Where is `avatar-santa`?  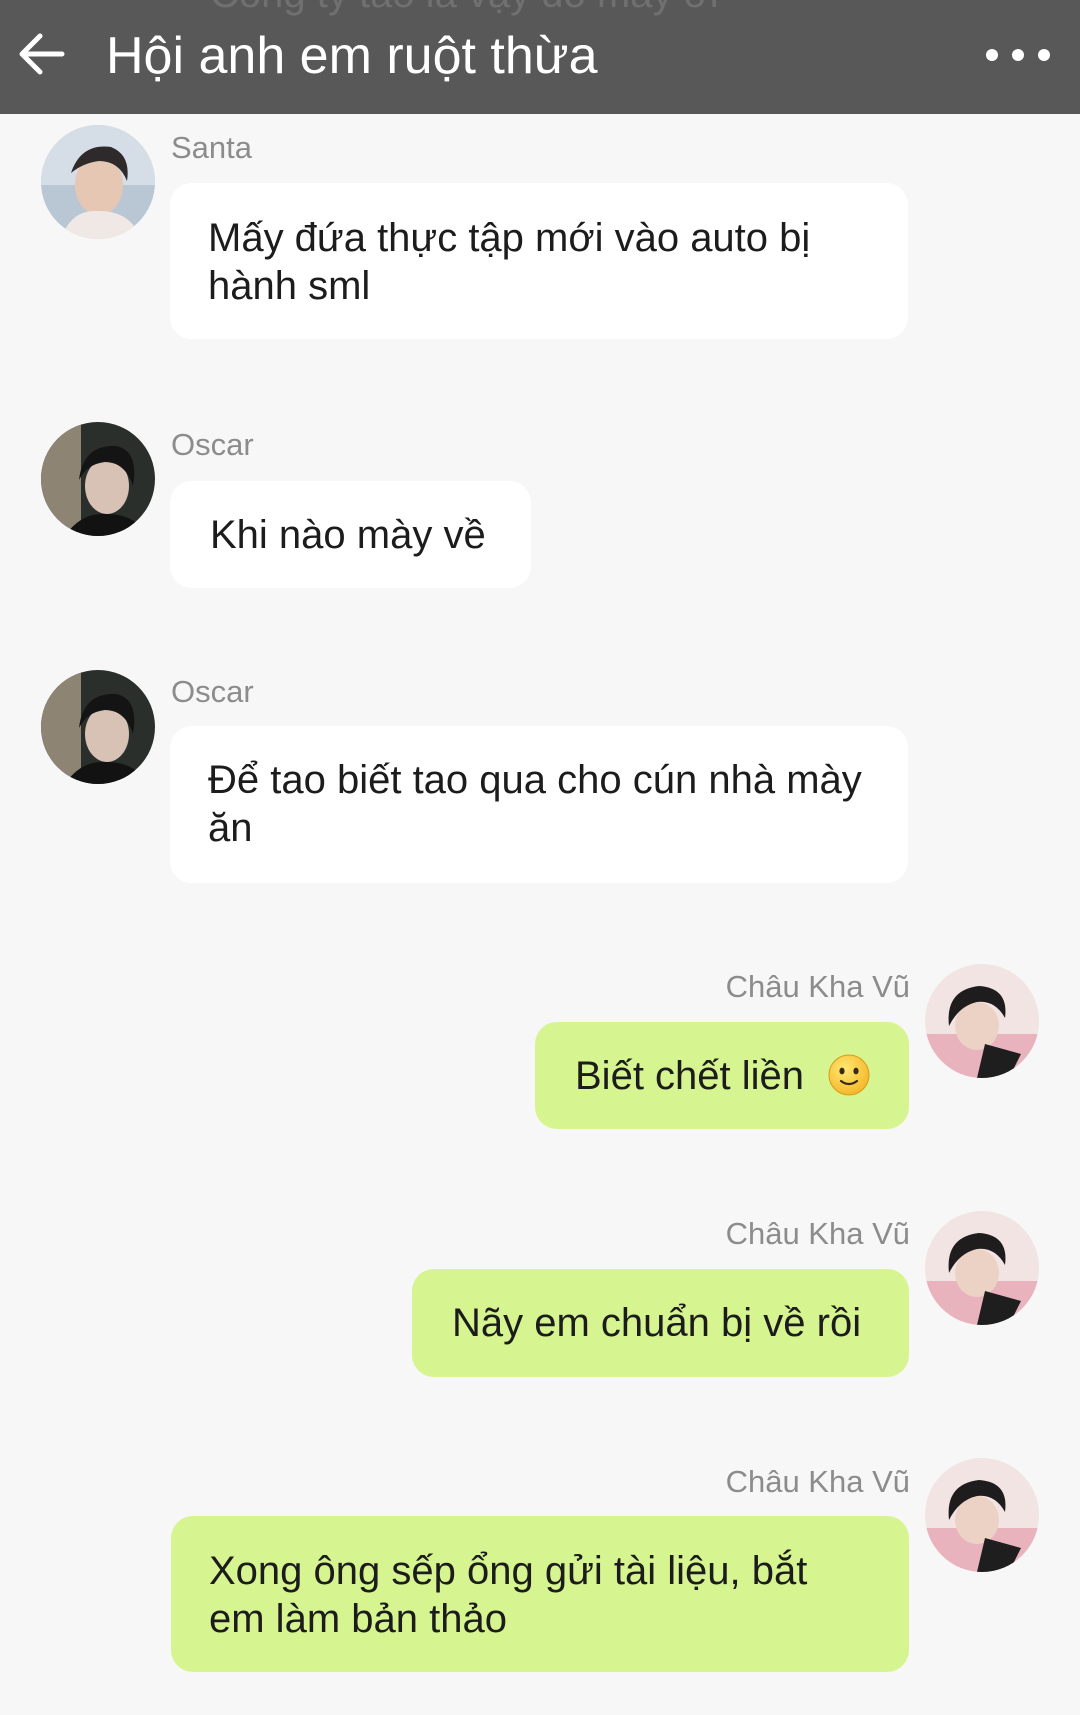
avatar-santa is located at coordinates (98, 182).